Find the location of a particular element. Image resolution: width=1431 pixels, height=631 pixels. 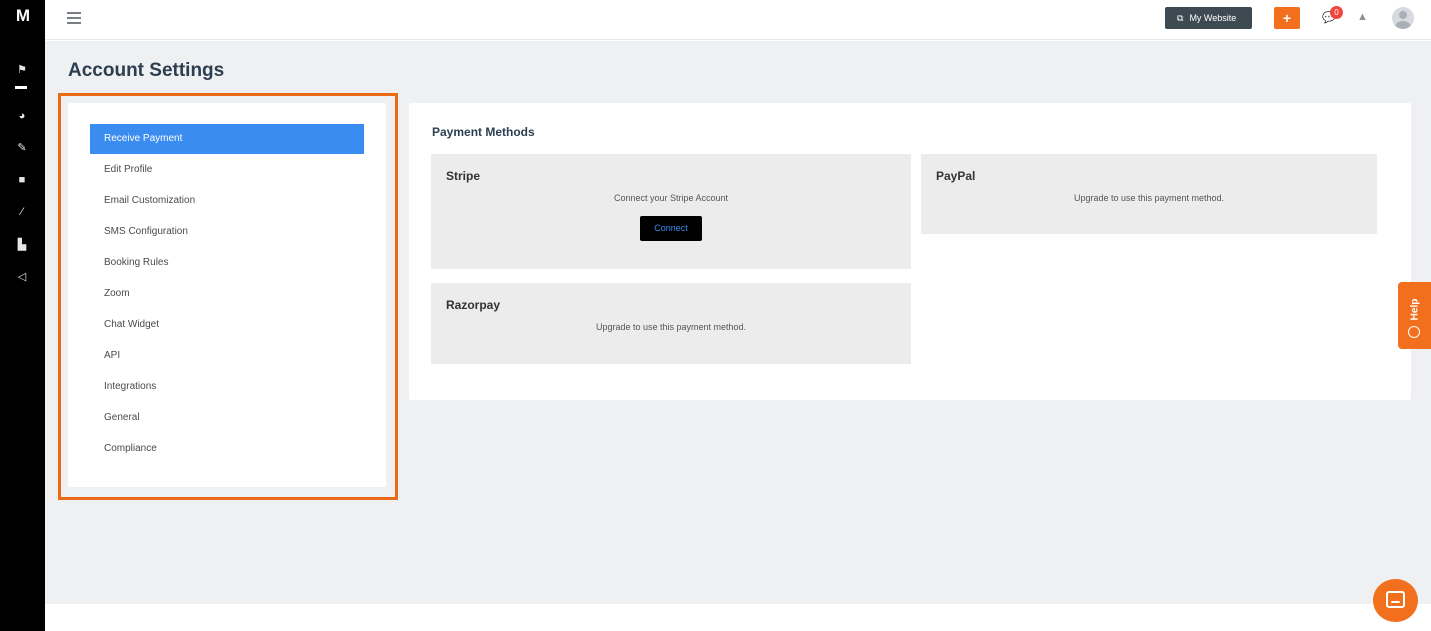

add-button: + is located at coordinates (1287, 18).